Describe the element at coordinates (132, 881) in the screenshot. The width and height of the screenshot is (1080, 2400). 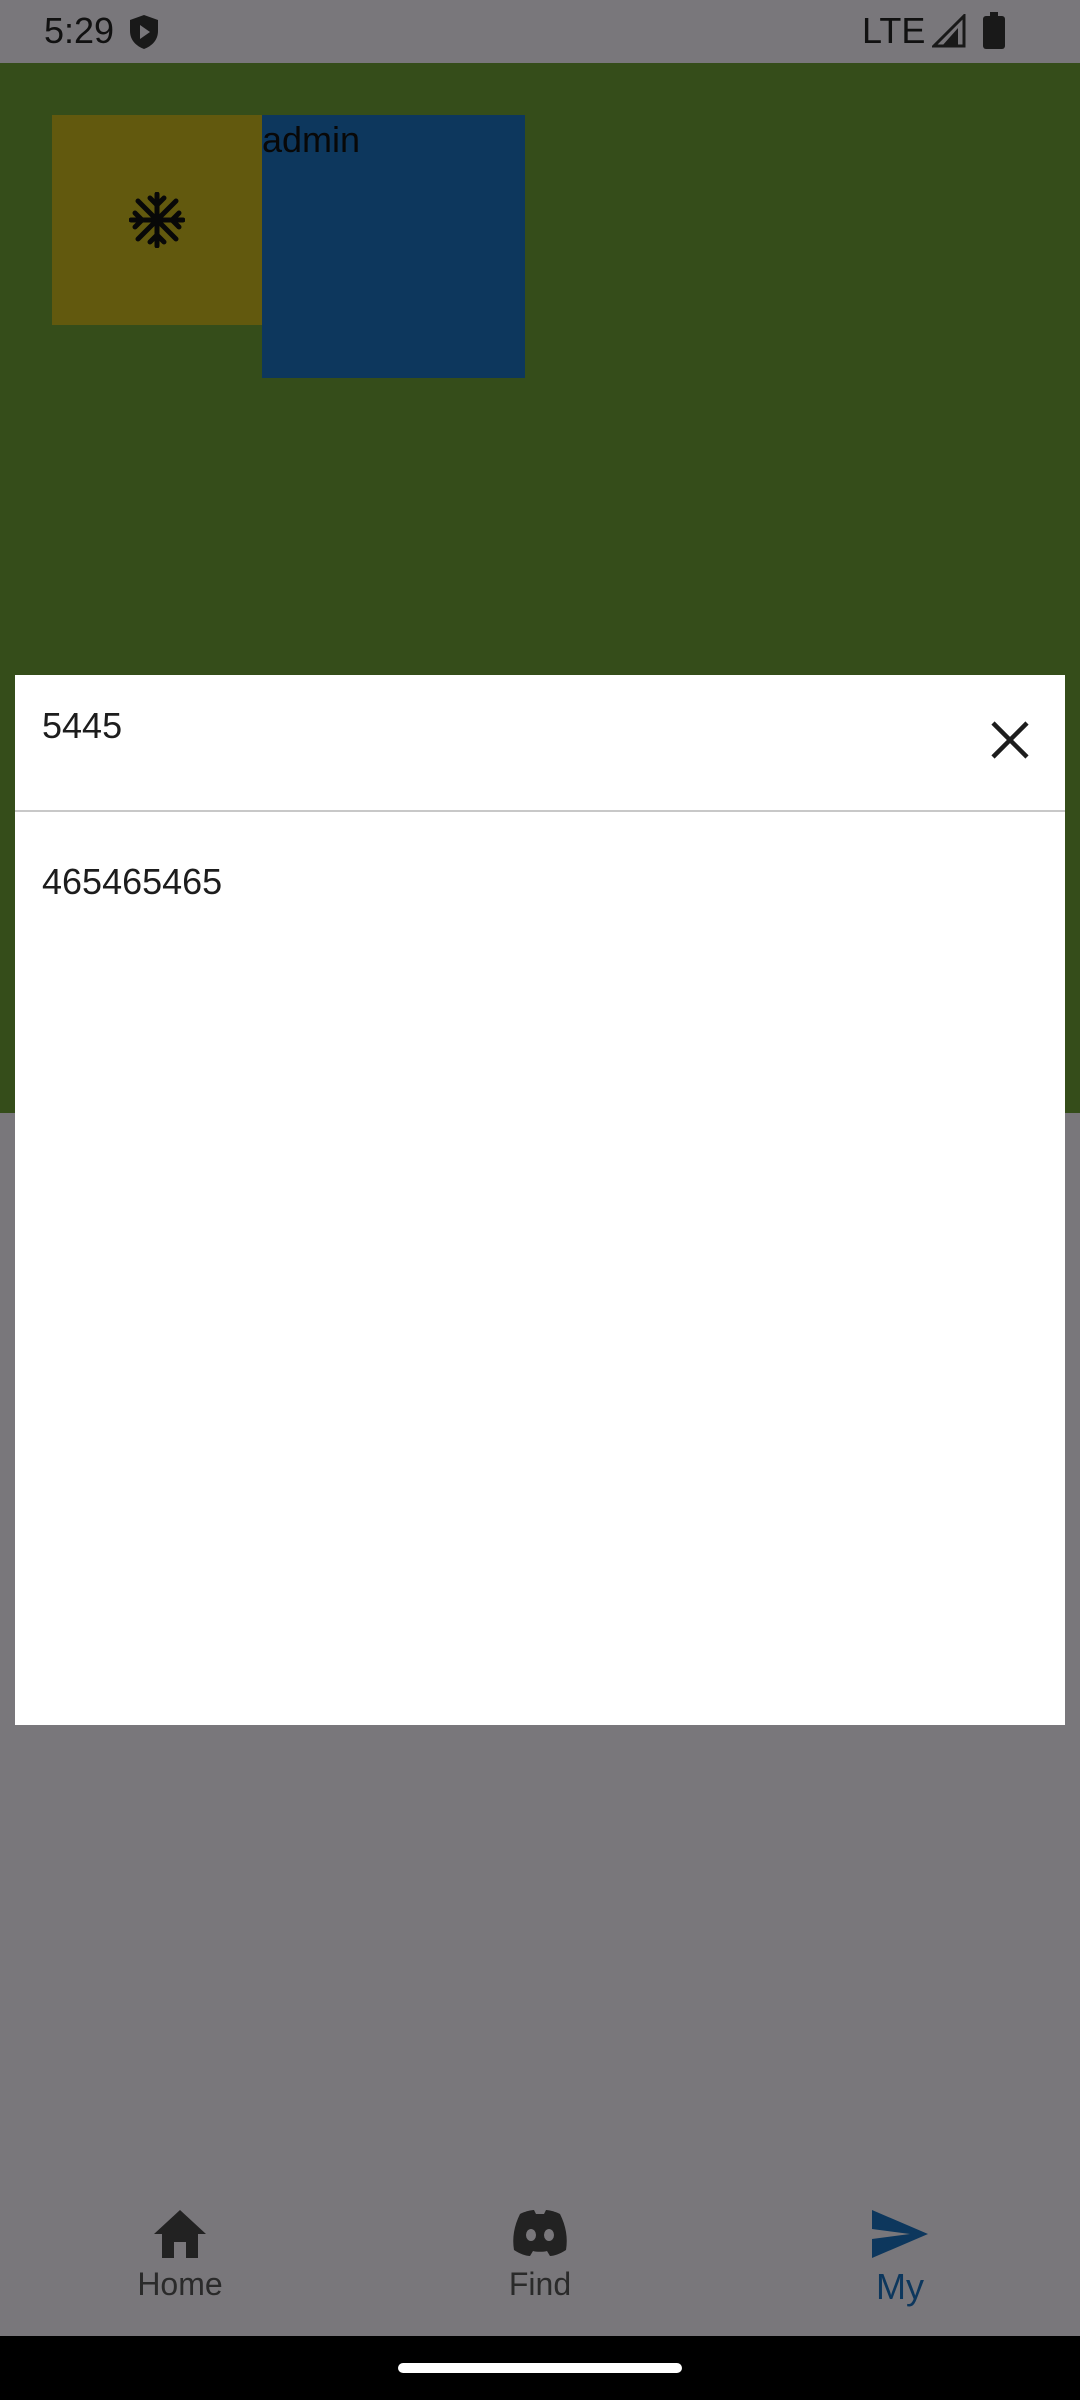
I see `dialog-body-text: 465465465` at that location.